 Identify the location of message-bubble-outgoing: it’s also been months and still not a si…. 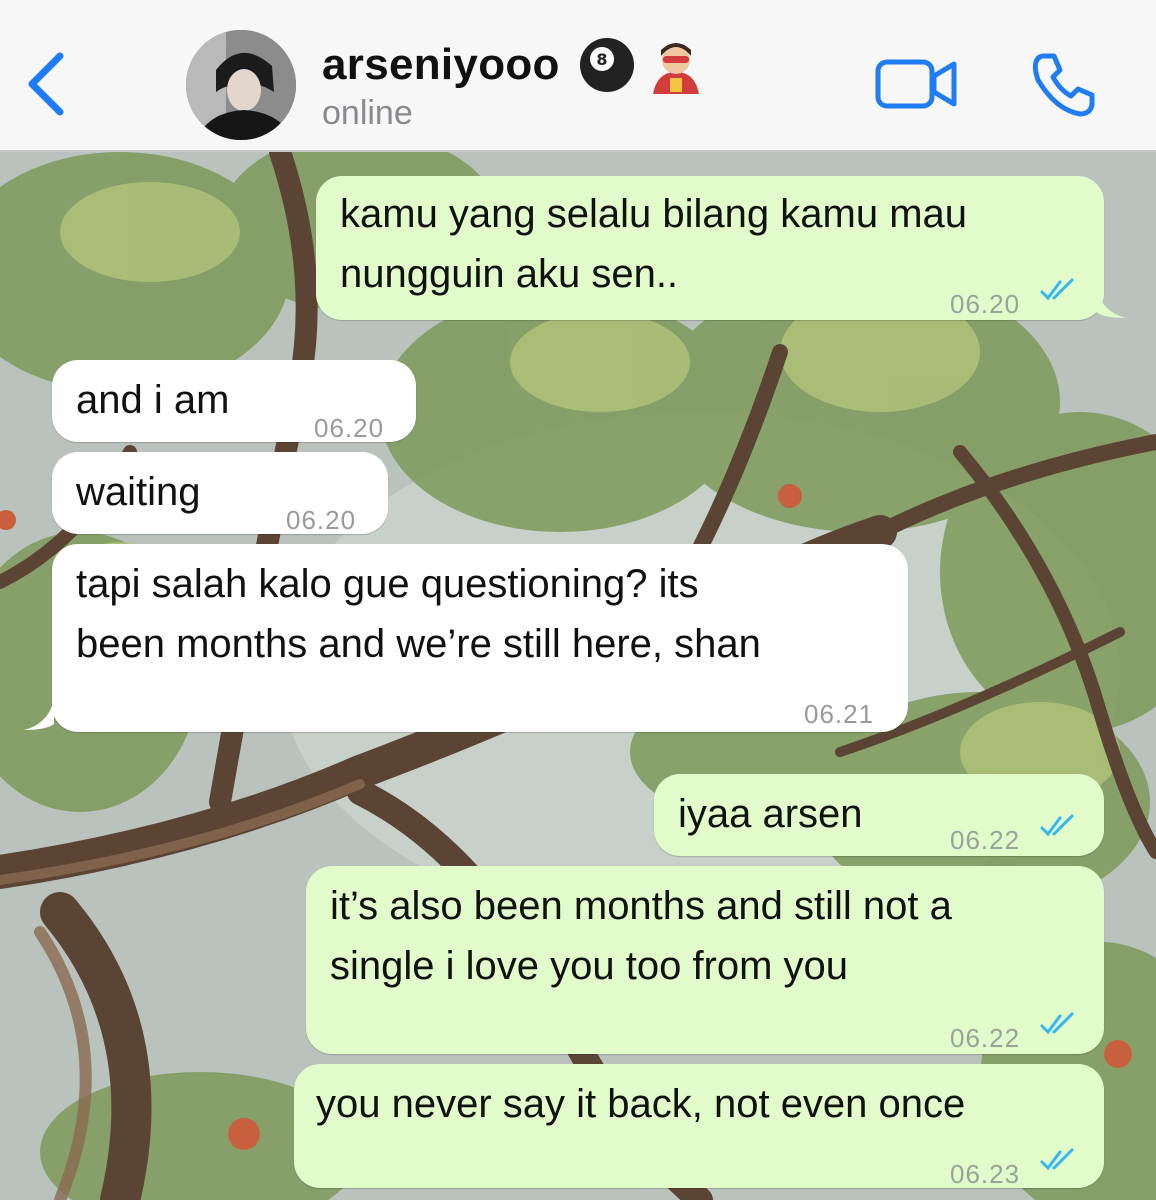
(705, 960).